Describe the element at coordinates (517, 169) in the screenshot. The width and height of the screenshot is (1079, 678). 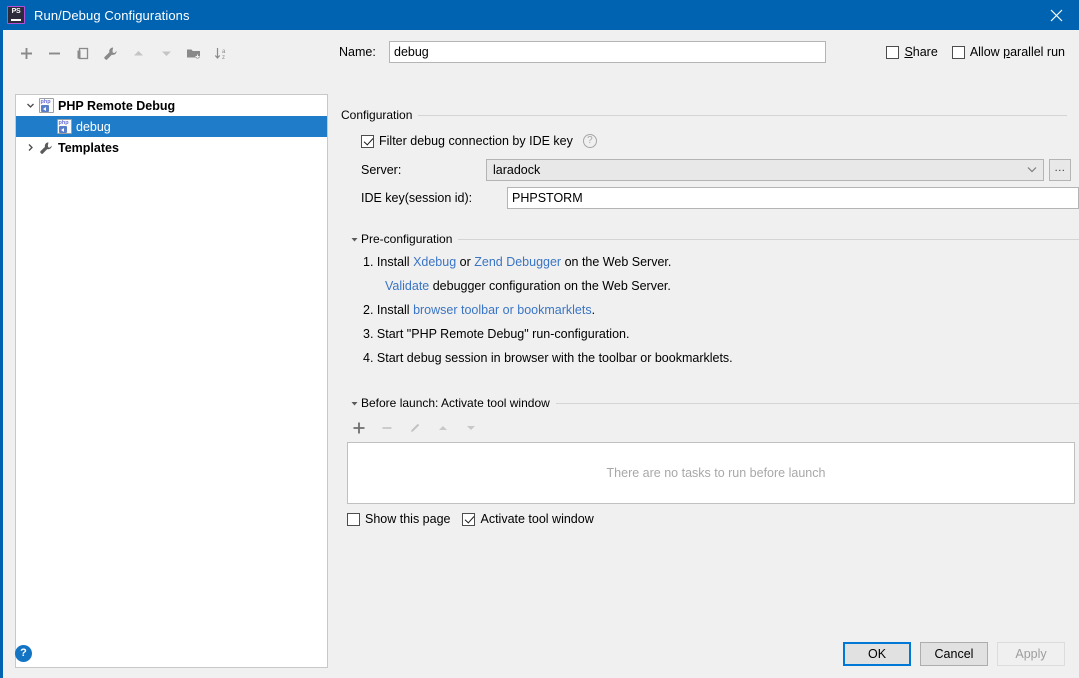
I see `server-dropdown-value: laradock` at that location.